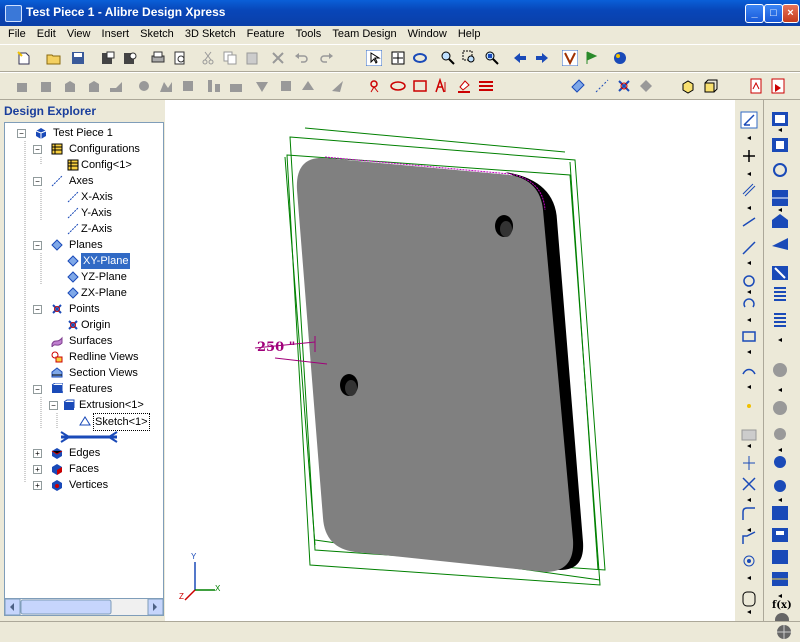 The image size is (800, 642). What do you see at coordinates (754, 13) in the screenshot?
I see `minimize-button: _` at bounding box center [754, 13].